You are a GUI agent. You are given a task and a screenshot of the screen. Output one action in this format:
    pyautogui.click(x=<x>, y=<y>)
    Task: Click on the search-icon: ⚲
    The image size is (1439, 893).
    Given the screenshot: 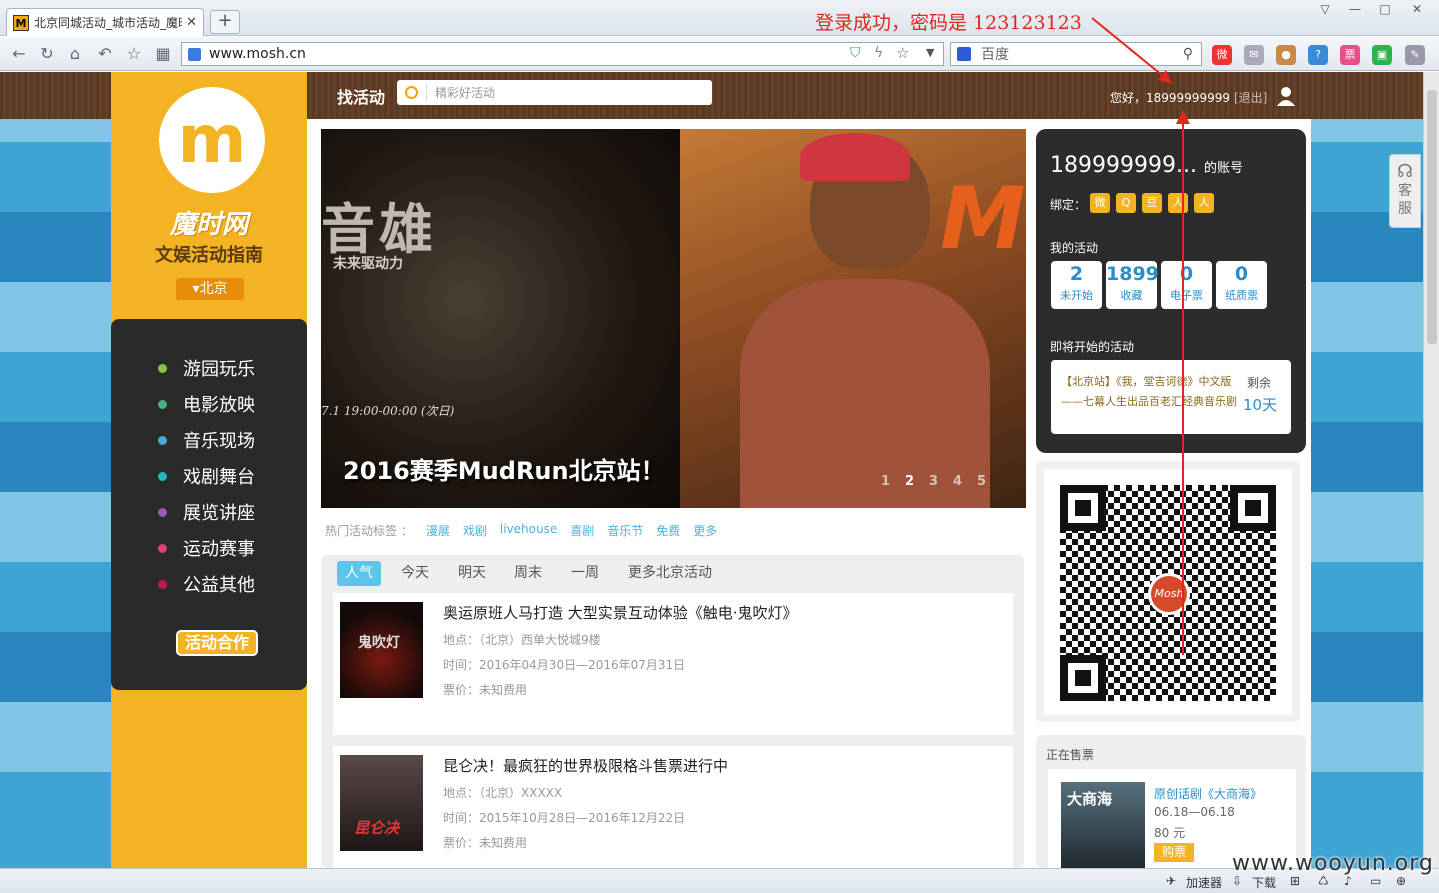 What is the action you would take?
    pyautogui.click(x=1188, y=54)
    